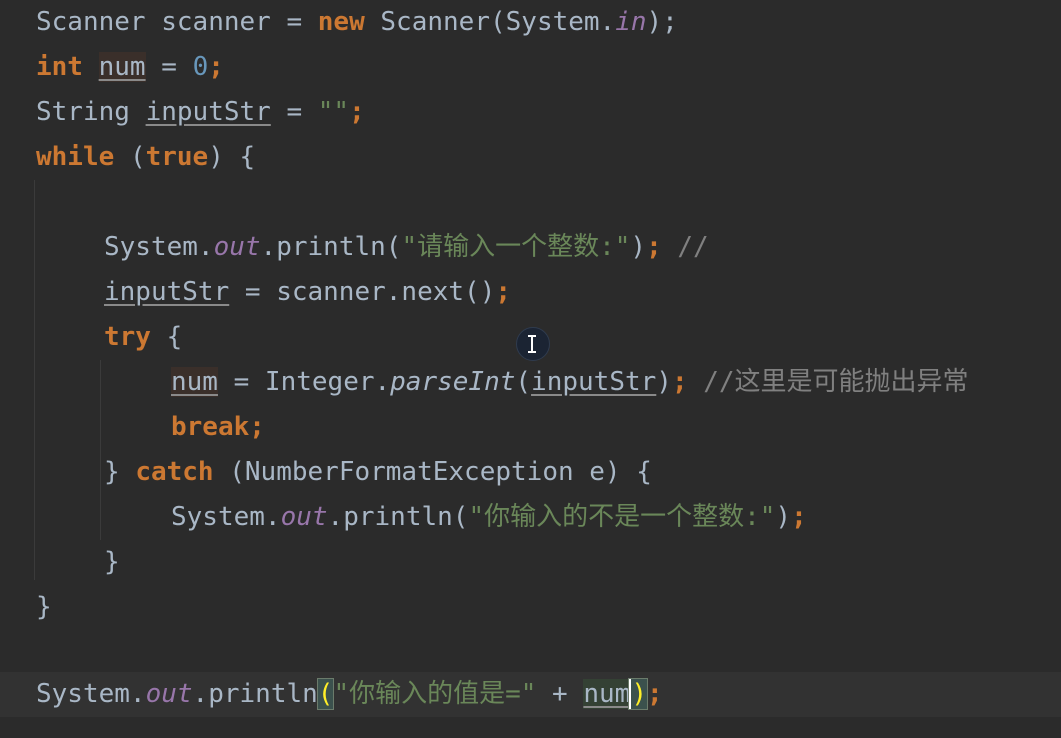 The width and height of the screenshot is (1061, 738). I want to click on token-number: 0, so click(200, 67).